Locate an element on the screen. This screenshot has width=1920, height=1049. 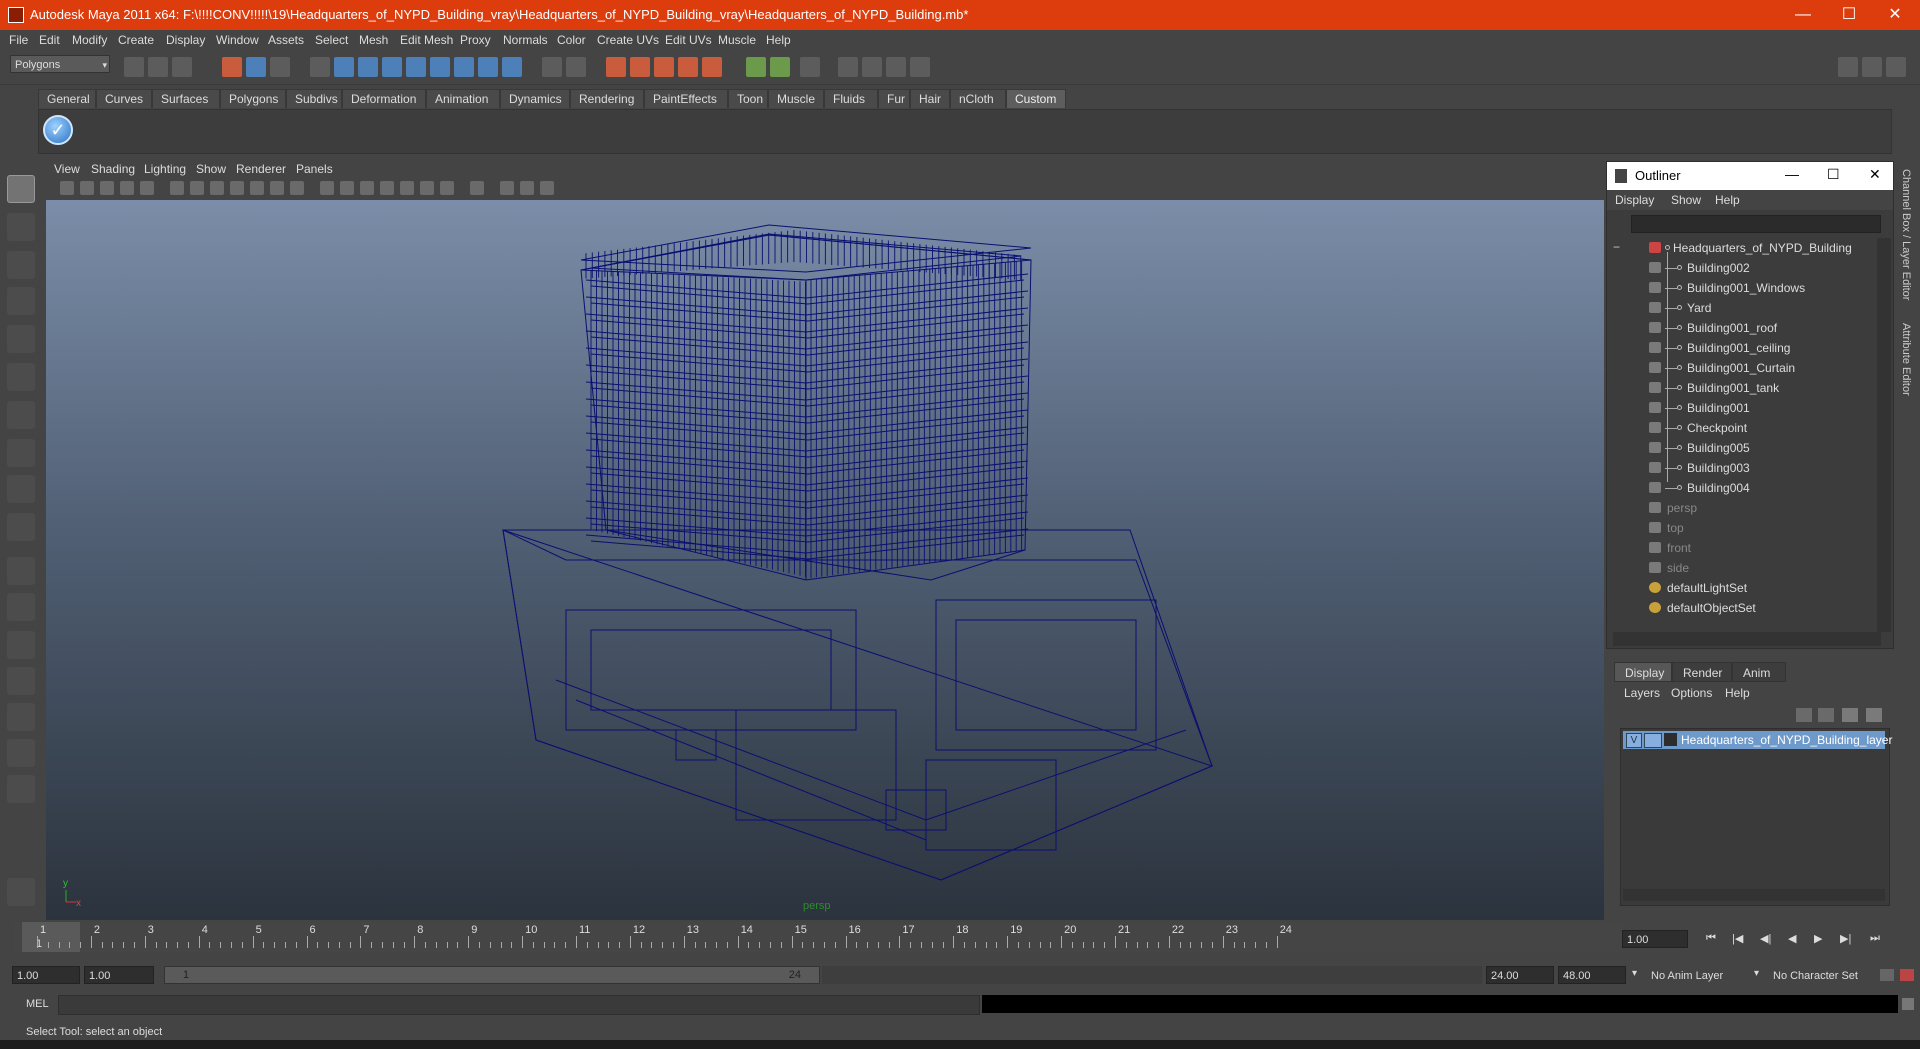
outliner-item: − Headquarters_of_NYPD_Building is located at coordinates (1742, 248).